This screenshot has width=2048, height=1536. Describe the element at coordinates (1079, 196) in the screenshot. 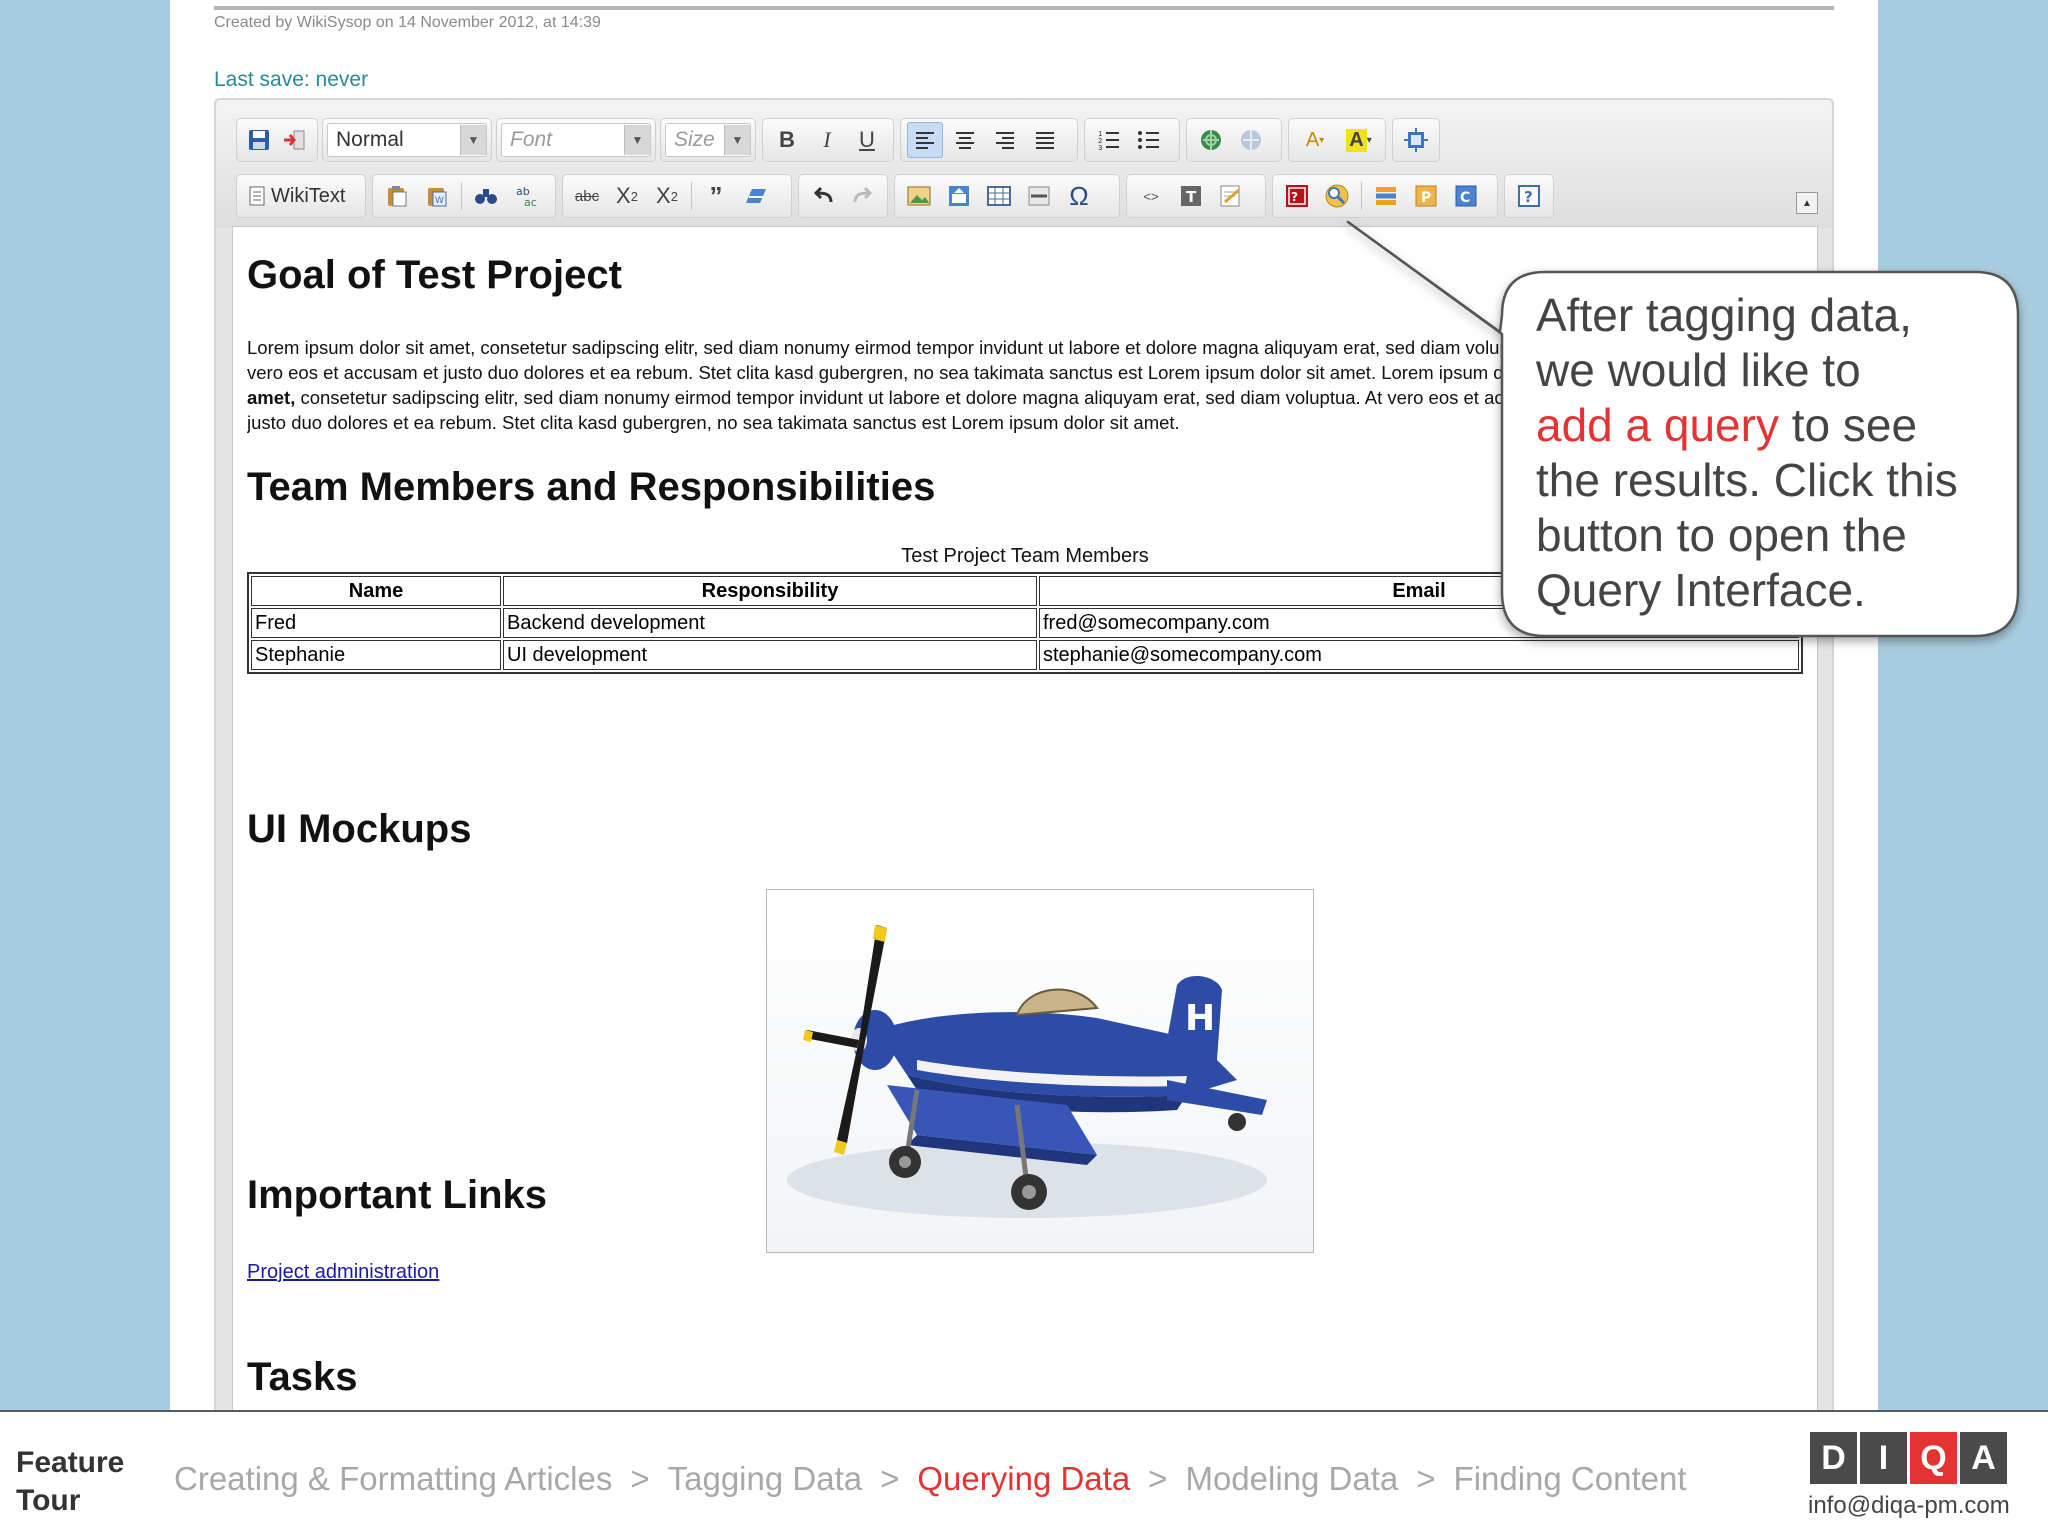

I see `special-char-icon: Ω` at that location.